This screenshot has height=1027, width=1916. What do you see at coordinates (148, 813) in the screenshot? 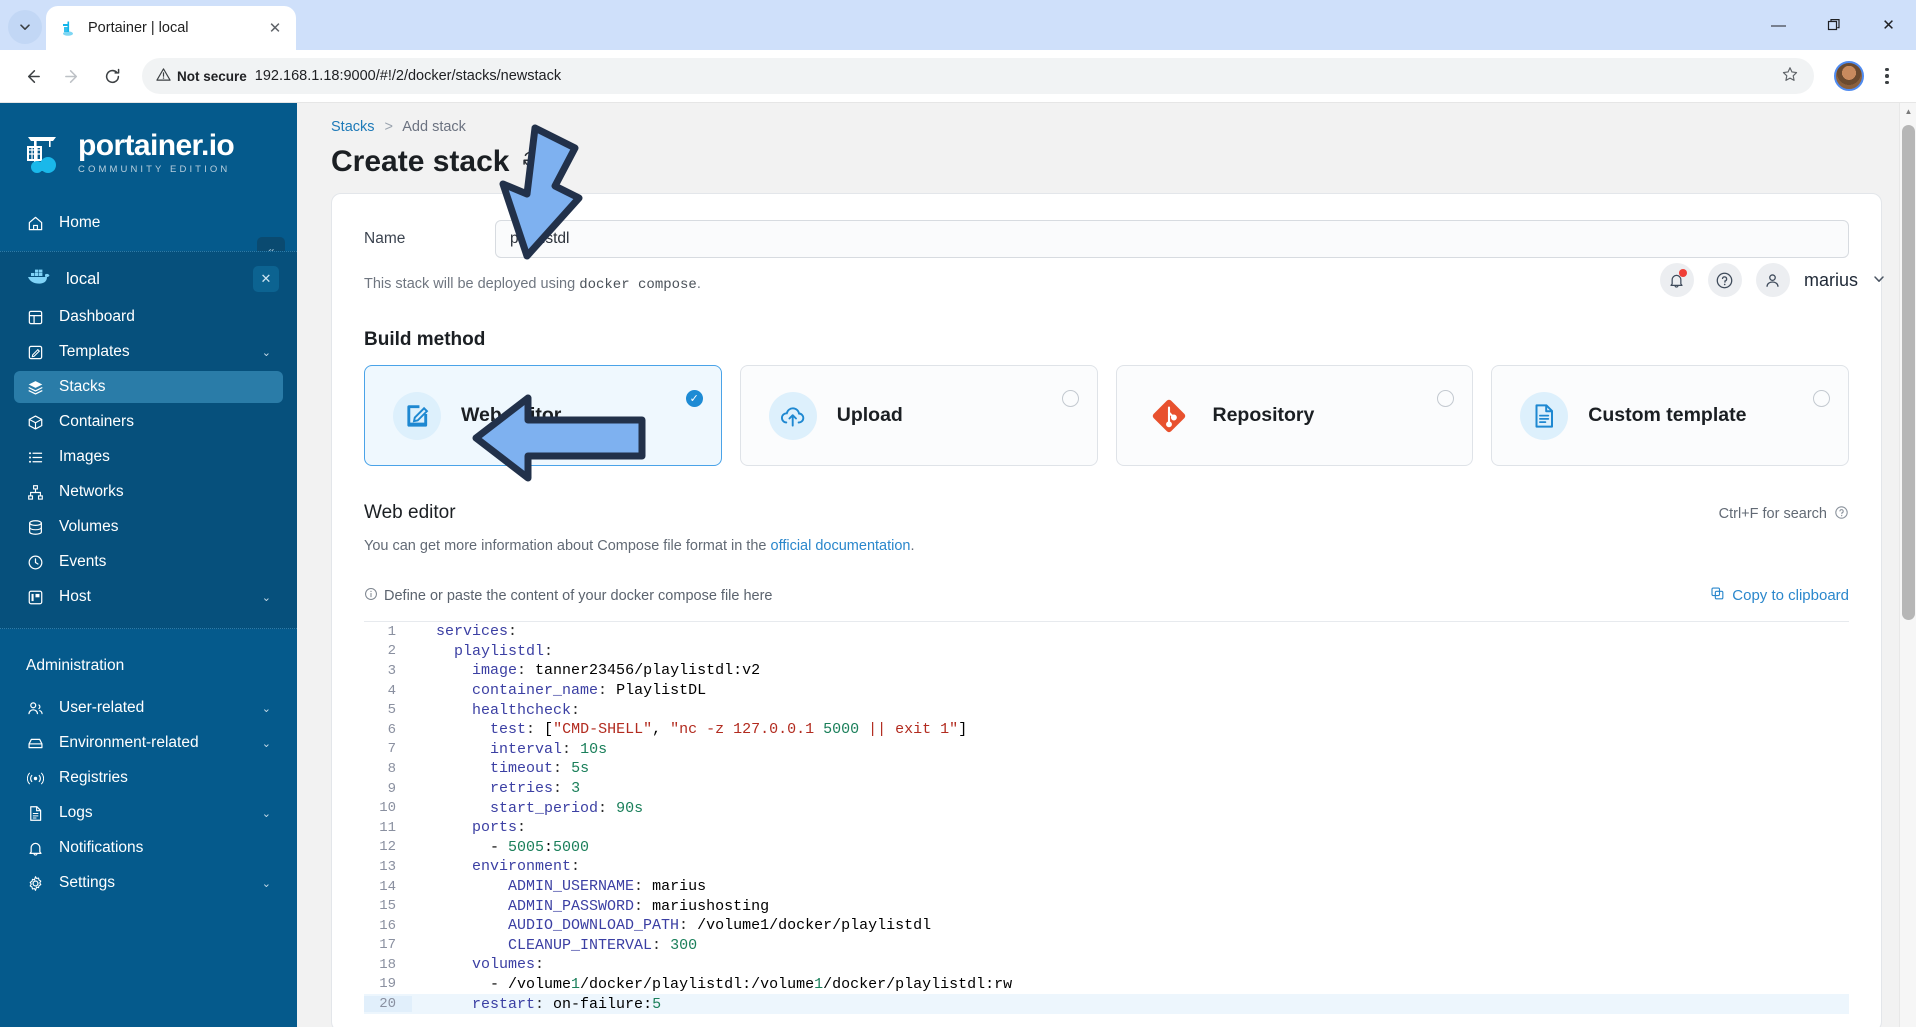
I see `sidebar-item-logs: Logs ⌄` at bounding box center [148, 813].